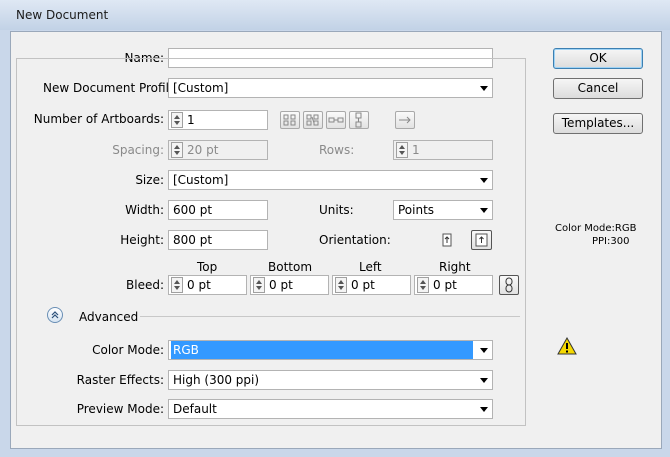 The width and height of the screenshot is (670, 457). Describe the element at coordinates (598, 58) in the screenshot. I see `ok-button: OK` at that location.